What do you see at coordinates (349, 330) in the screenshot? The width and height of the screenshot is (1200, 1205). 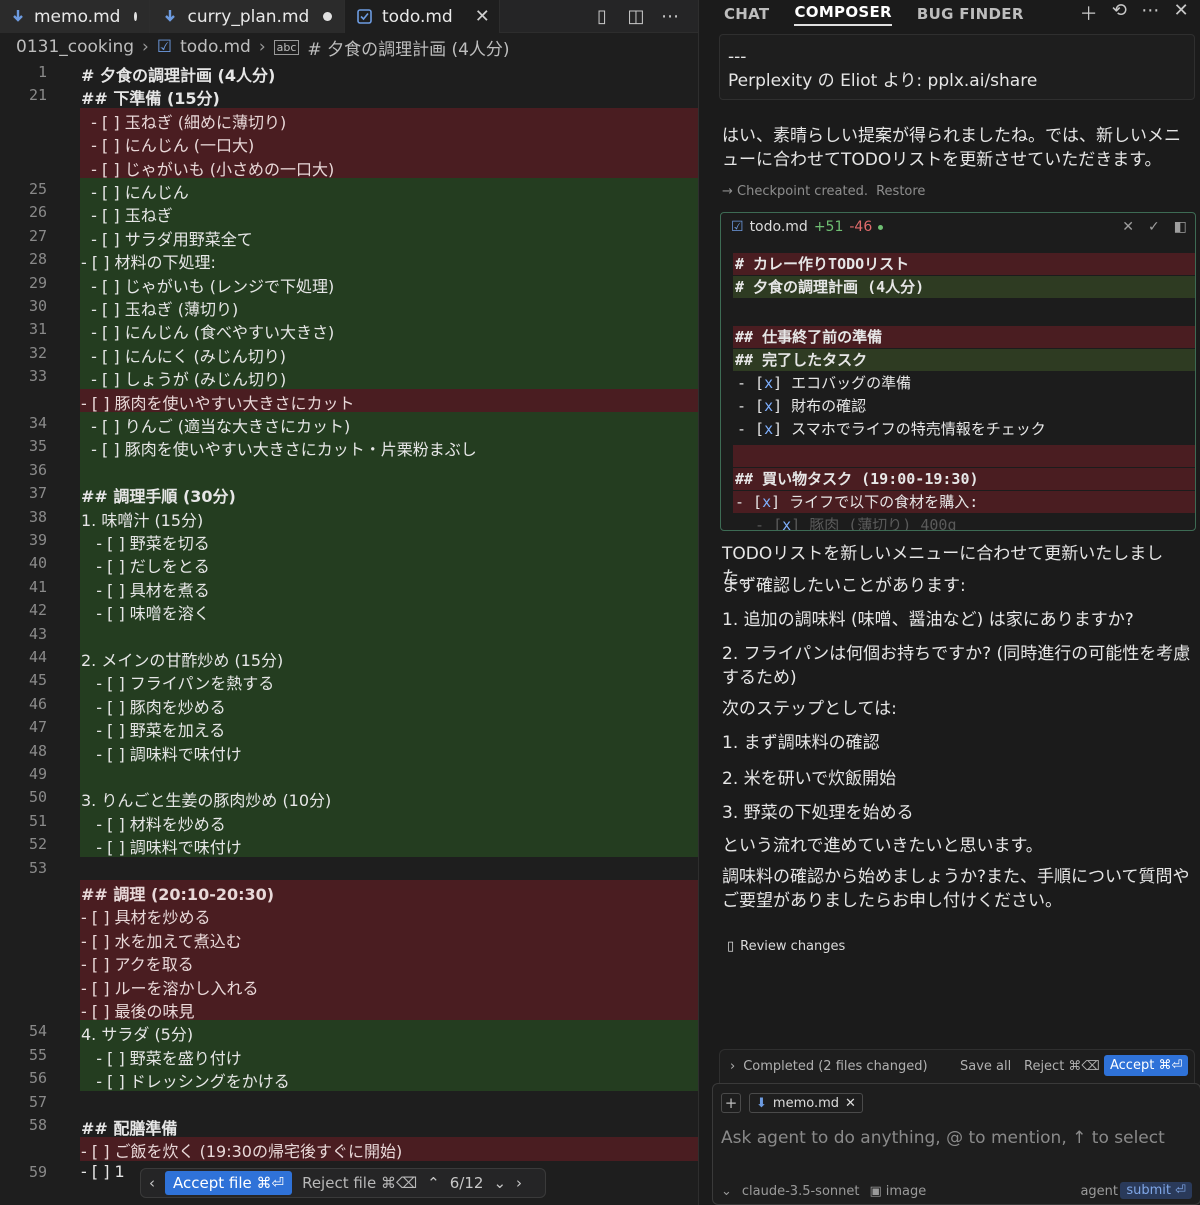 I see `added-line: 31 - [ ] にんじん (食べやすい大きさ)` at bounding box center [349, 330].